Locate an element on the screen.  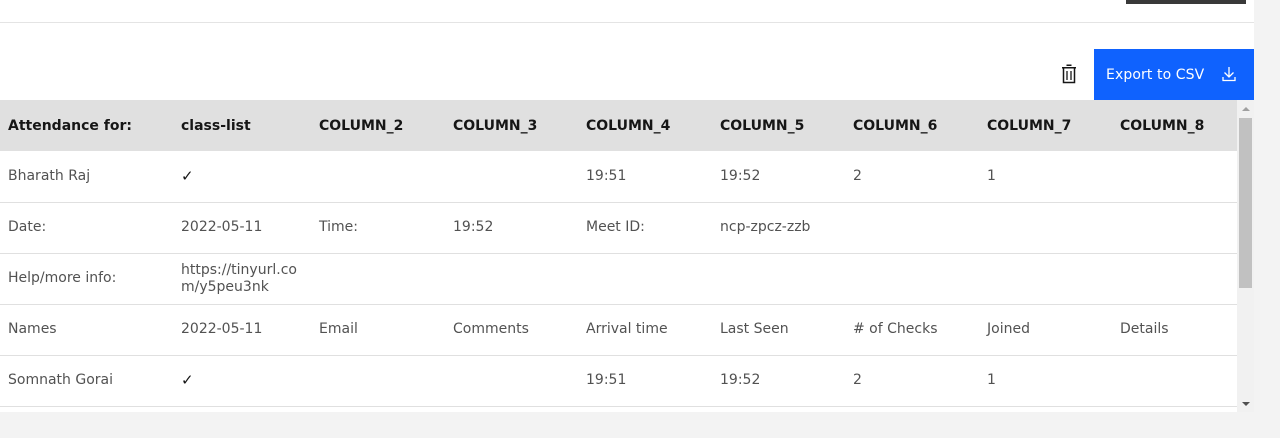
table-row: Bharath Raj ✓ 19:51 19:52 2 1 is located at coordinates (618, 177).